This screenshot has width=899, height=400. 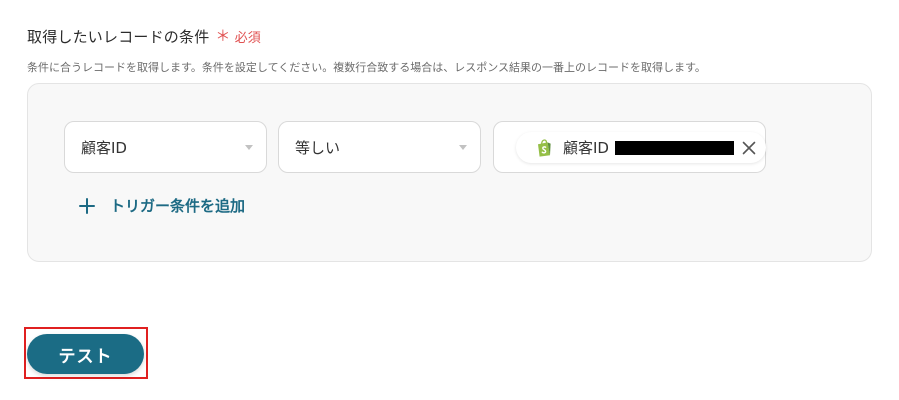 I want to click on add-condition-button: トリガー条件を追加, so click(x=162, y=205).